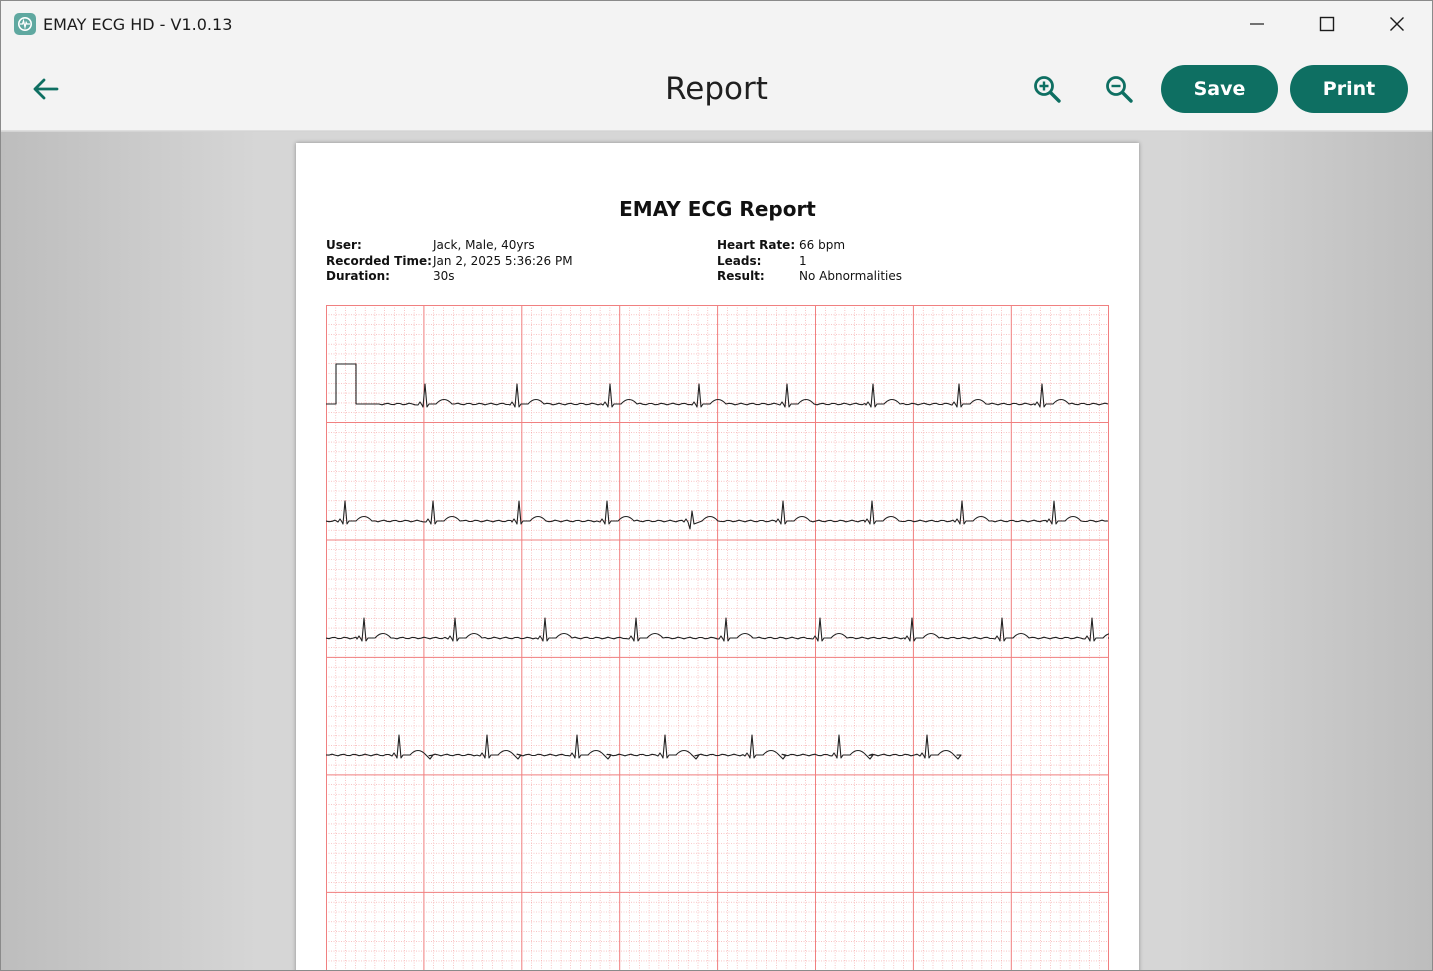  I want to click on info-label: User:, so click(344, 245).